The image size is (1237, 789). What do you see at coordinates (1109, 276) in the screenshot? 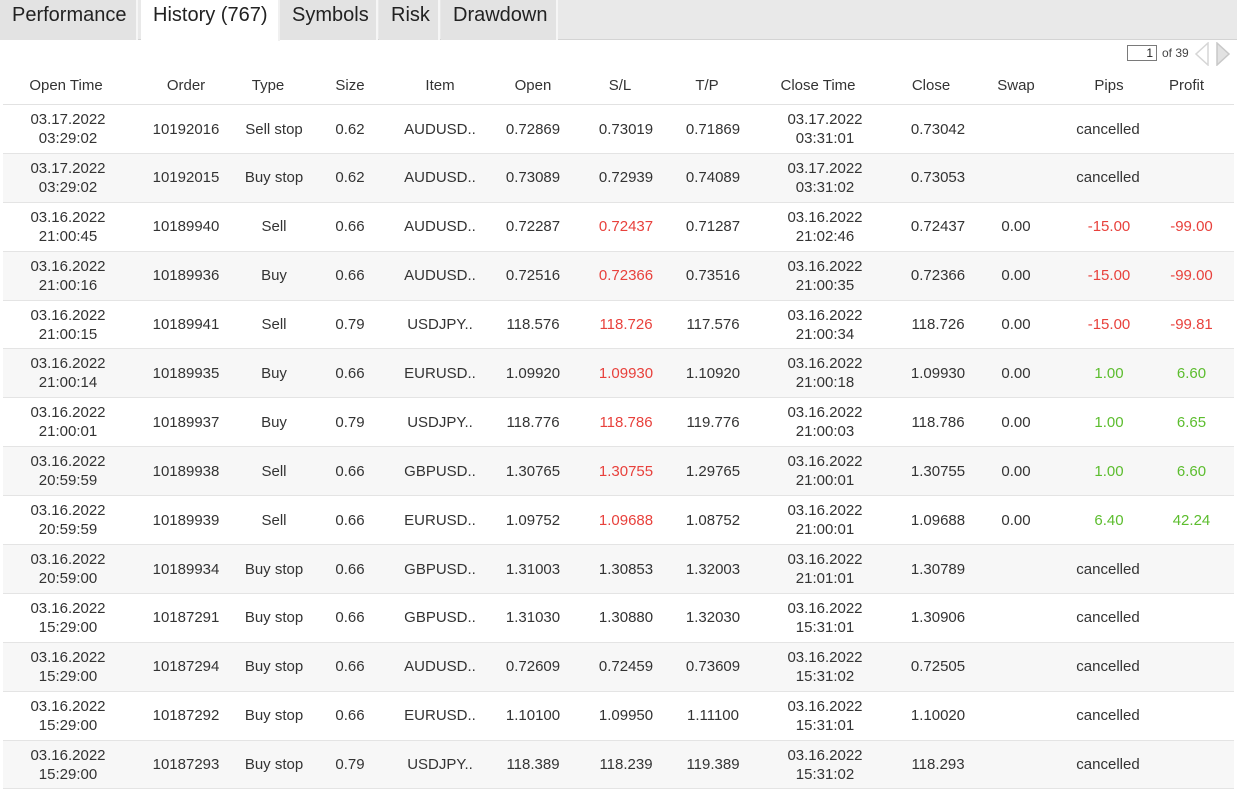
I see `pips-cell: -15.00` at bounding box center [1109, 276].